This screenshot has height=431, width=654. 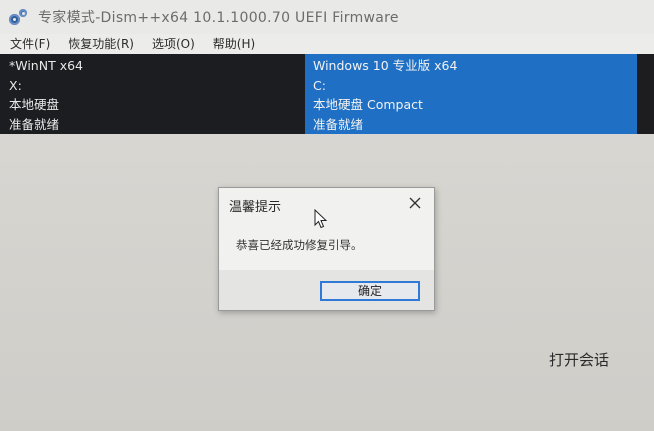 I want to click on dialog-footer: 确定, so click(x=326, y=290).